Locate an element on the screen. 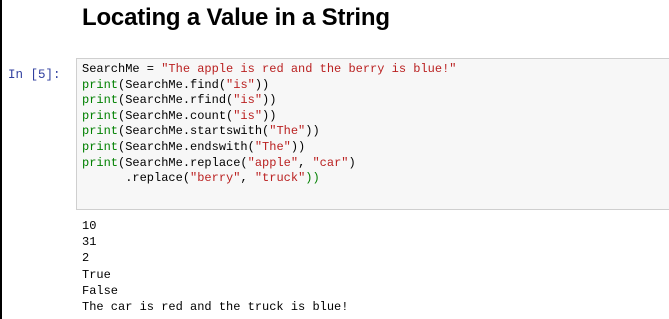 Image resolution: width=669 pixels, height=319 pixels. output-line: True is located at coordinates (96, 274).